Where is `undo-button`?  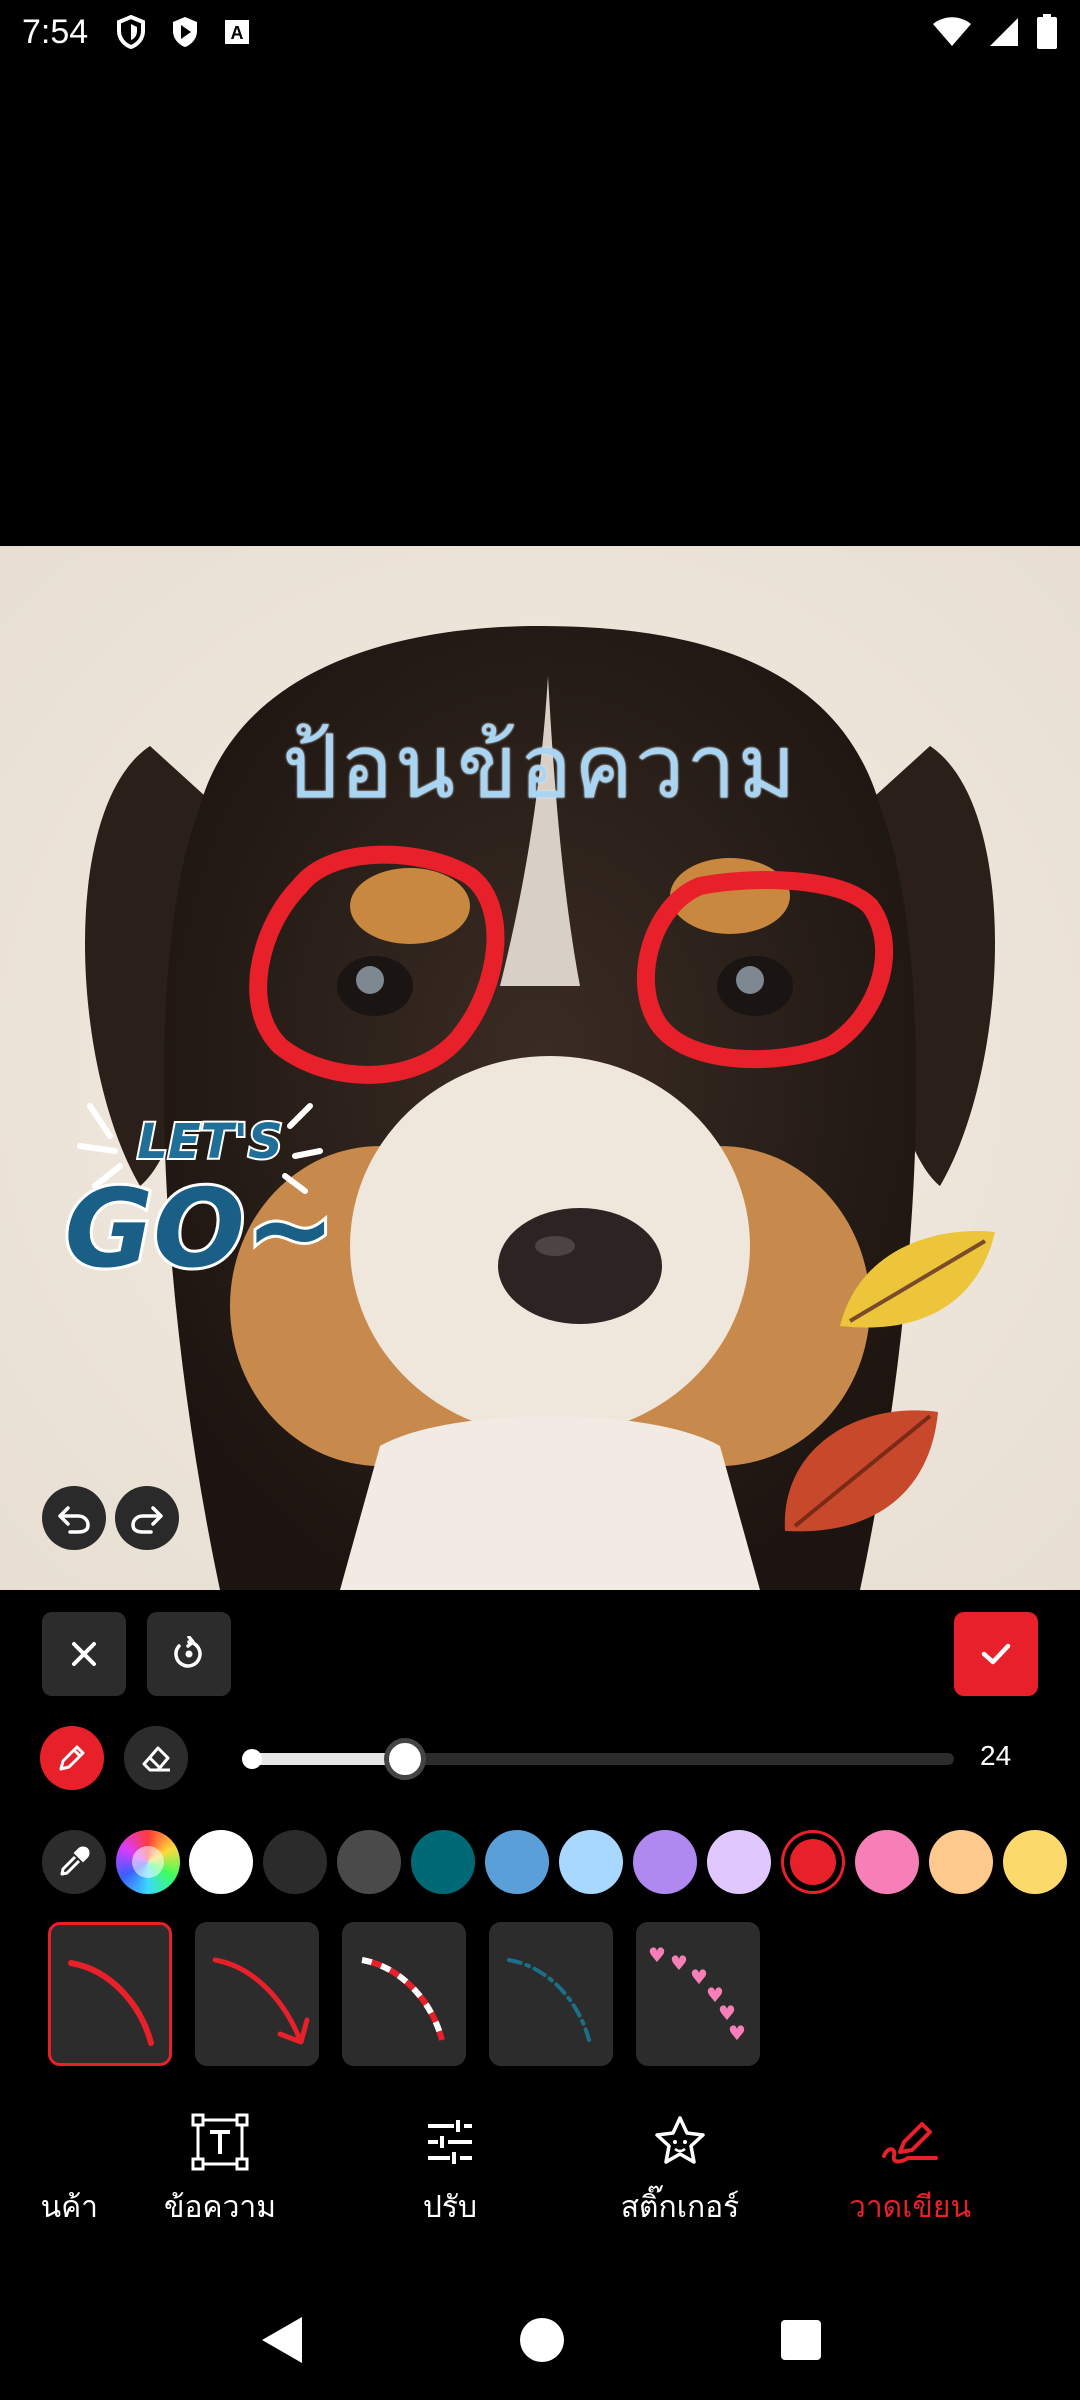 undo-button is located at coordinates (74, 1518).